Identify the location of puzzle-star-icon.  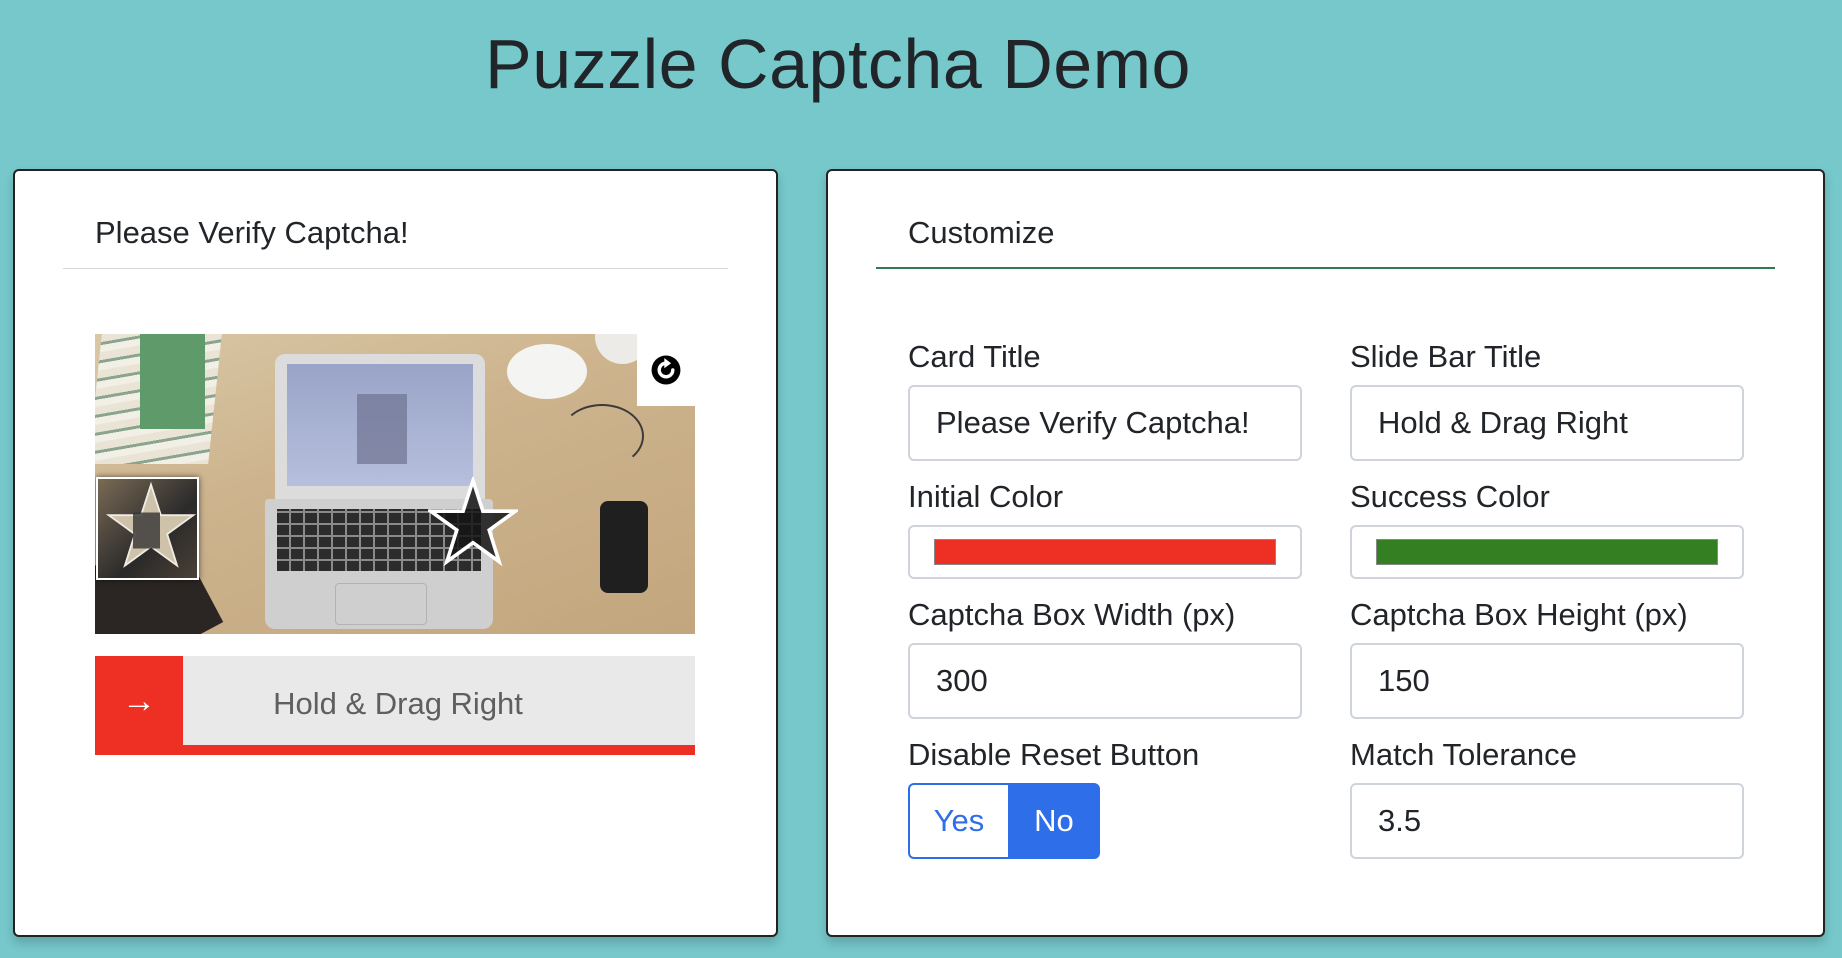
(151, 524).